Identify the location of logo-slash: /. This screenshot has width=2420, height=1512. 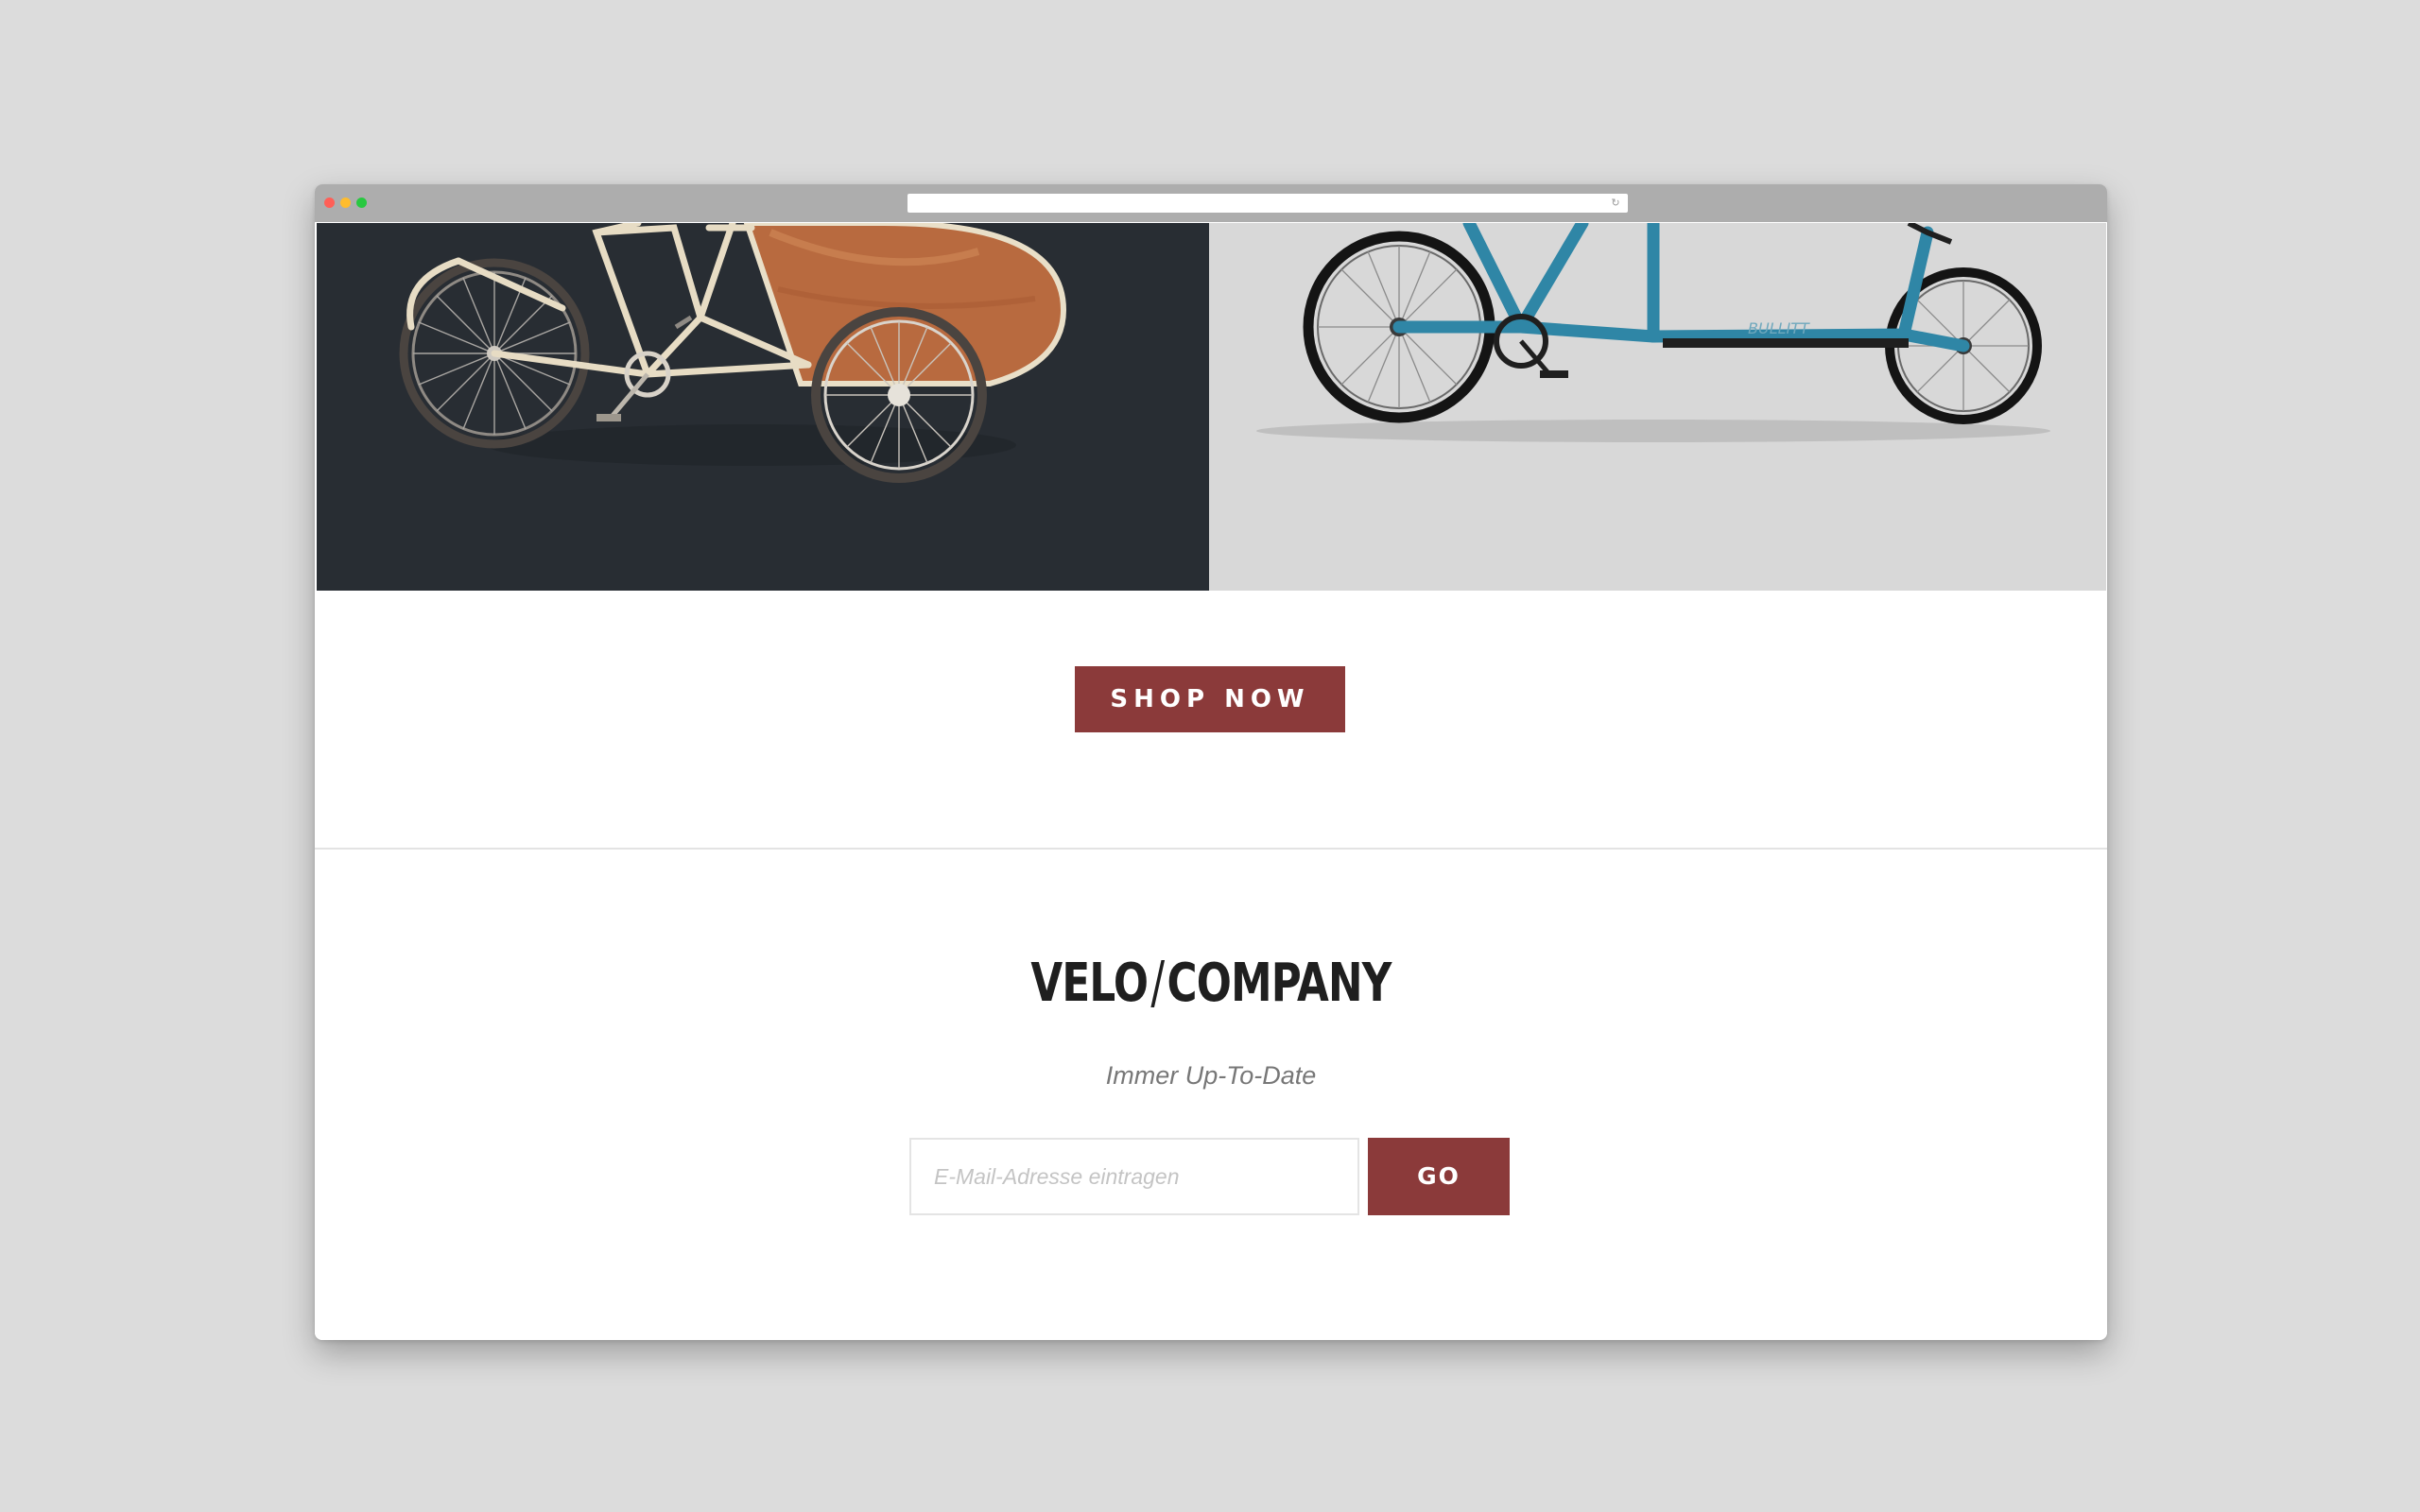
(1157, 983).